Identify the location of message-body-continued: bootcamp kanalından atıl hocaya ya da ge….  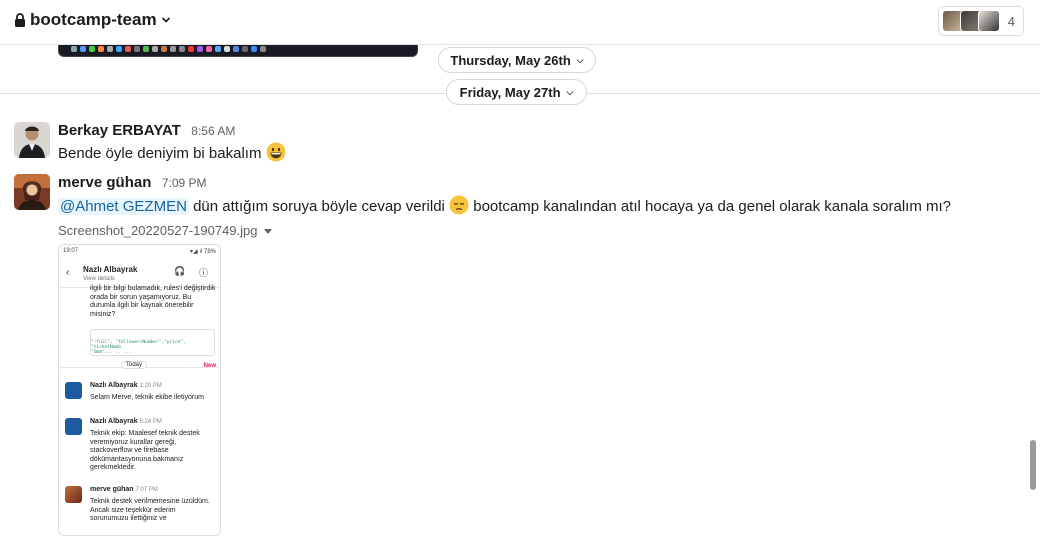
(710, 206).